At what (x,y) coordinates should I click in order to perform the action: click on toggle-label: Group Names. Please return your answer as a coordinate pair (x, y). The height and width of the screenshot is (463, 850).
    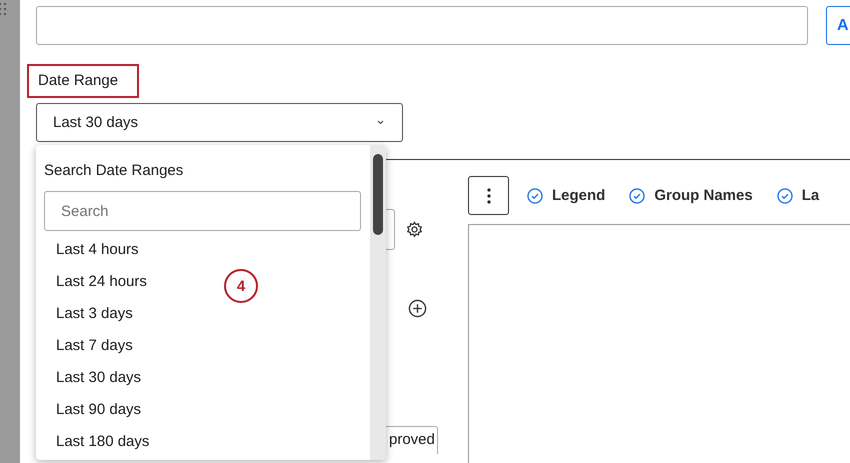
    Looking at the image, I should click on (703, 195).